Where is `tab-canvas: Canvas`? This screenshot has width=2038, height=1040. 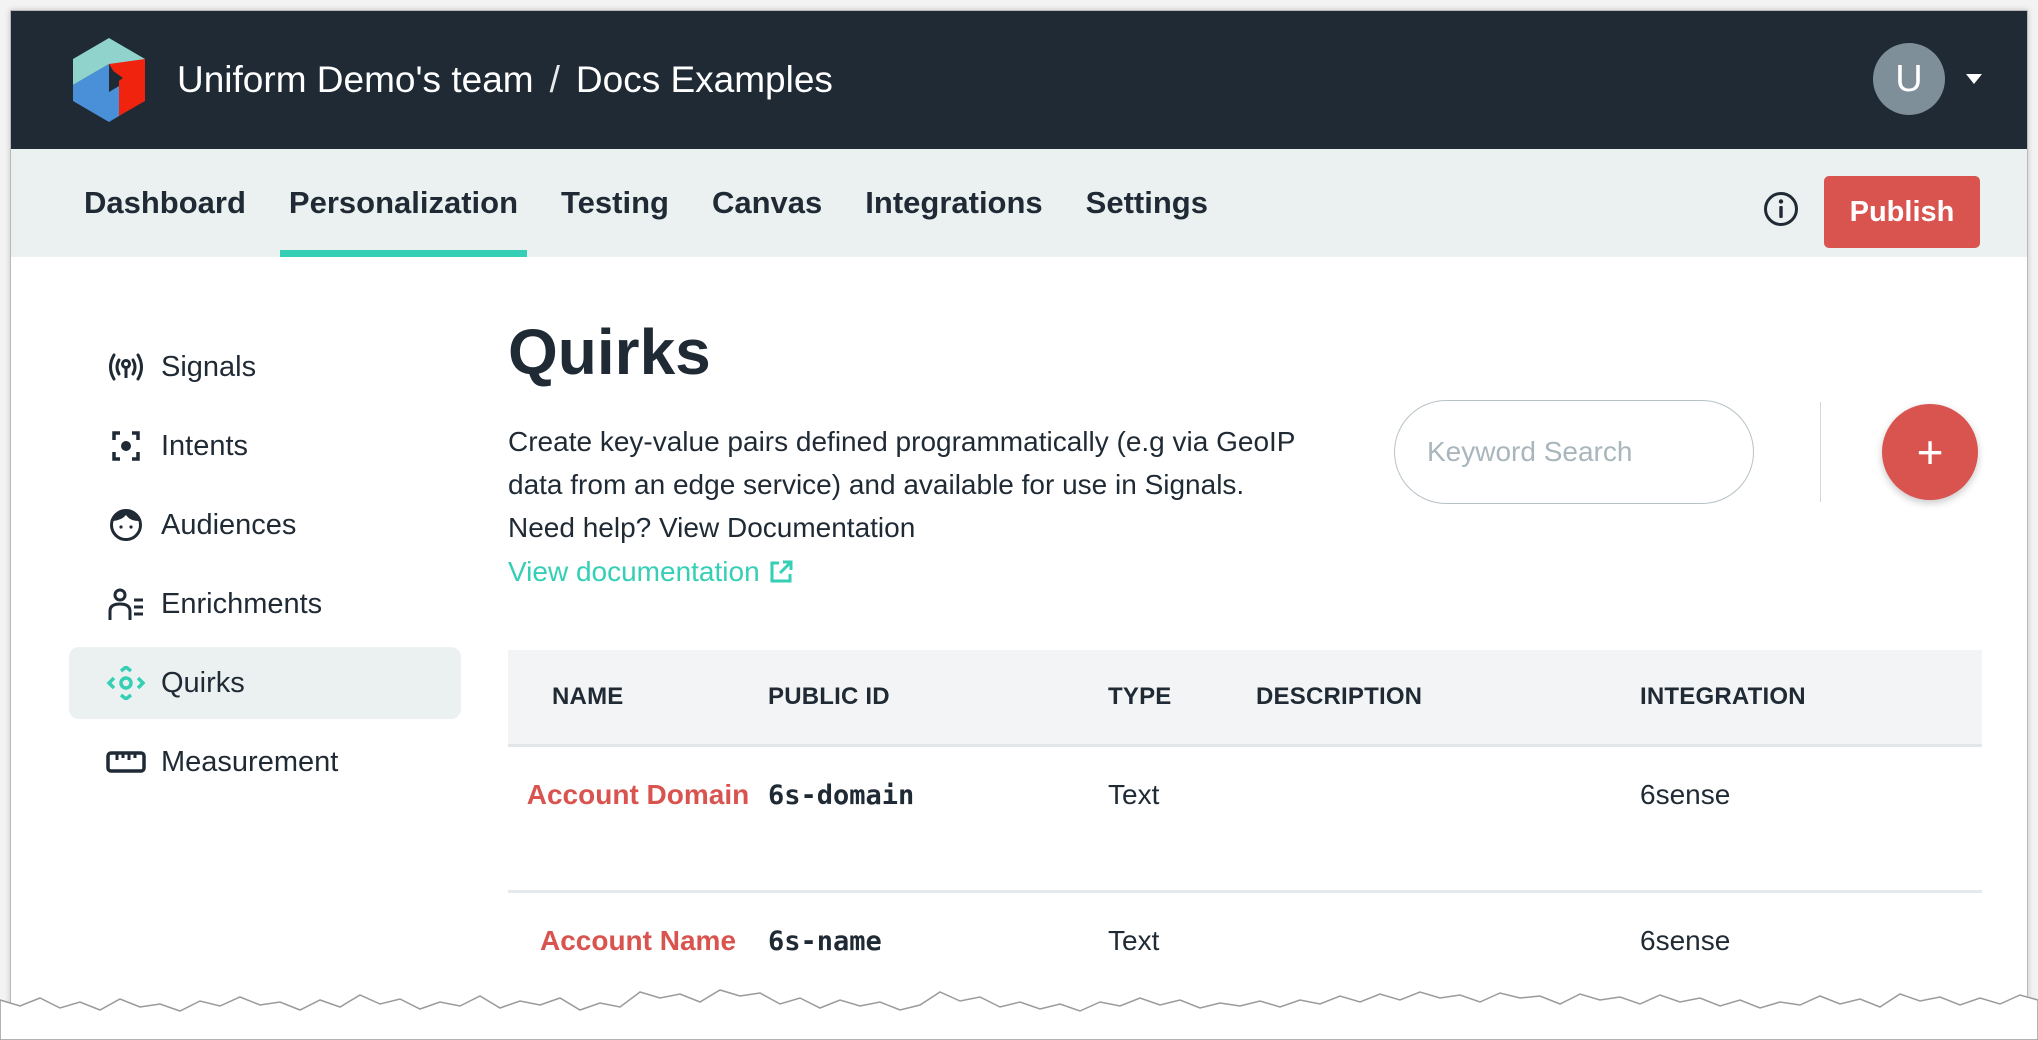 tab-canvas: Canvas is located at coordinates (767, 203).